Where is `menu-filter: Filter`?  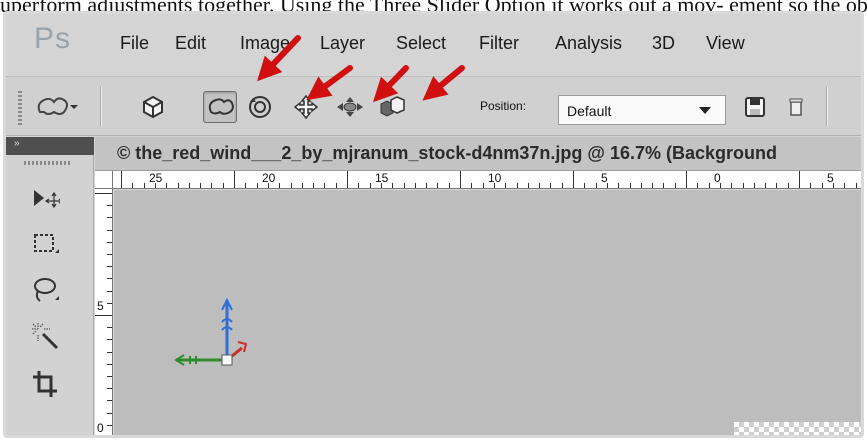 menu-filter: Filter is located at coordinates (499, 43).